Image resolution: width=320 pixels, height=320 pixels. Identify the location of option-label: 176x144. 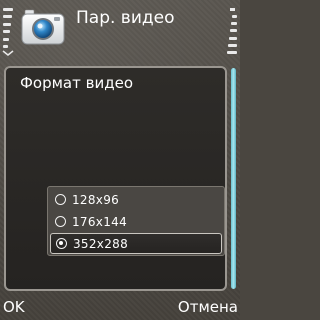
(100, 221).